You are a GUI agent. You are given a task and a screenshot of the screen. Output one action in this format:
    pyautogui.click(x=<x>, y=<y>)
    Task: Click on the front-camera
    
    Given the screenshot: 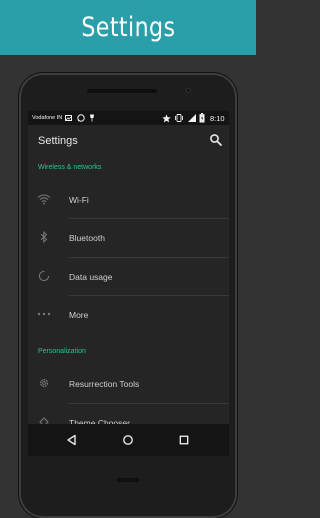 What is the action you would take?
    pyautogui.click(x=188, y=90)
    